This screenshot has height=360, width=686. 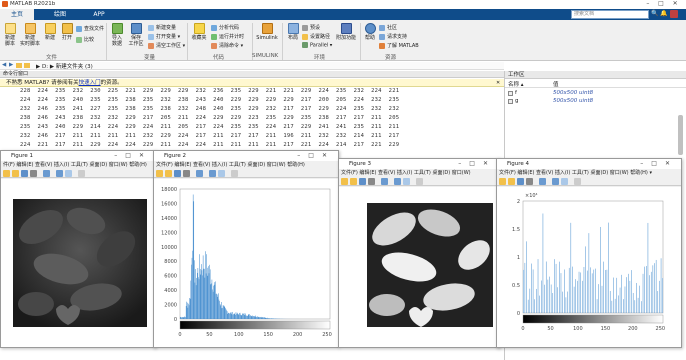 What do you see at coordinates (90, 28) in the screenshot?
I see `find-files-button: 查找文件` at bounding box center [90, 28].